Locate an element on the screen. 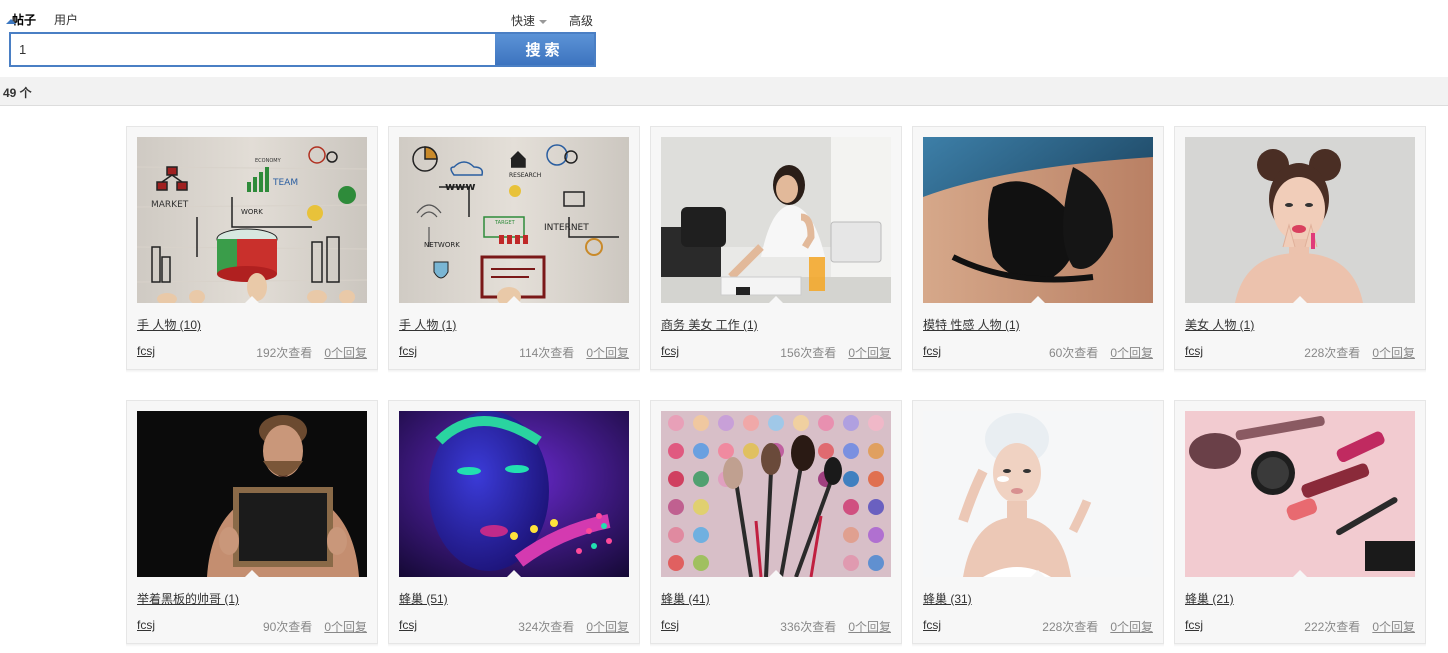 The width and height of the screenshot is (1448, 653). woman-at-office-desk-image is located at coordinates (776, 220).